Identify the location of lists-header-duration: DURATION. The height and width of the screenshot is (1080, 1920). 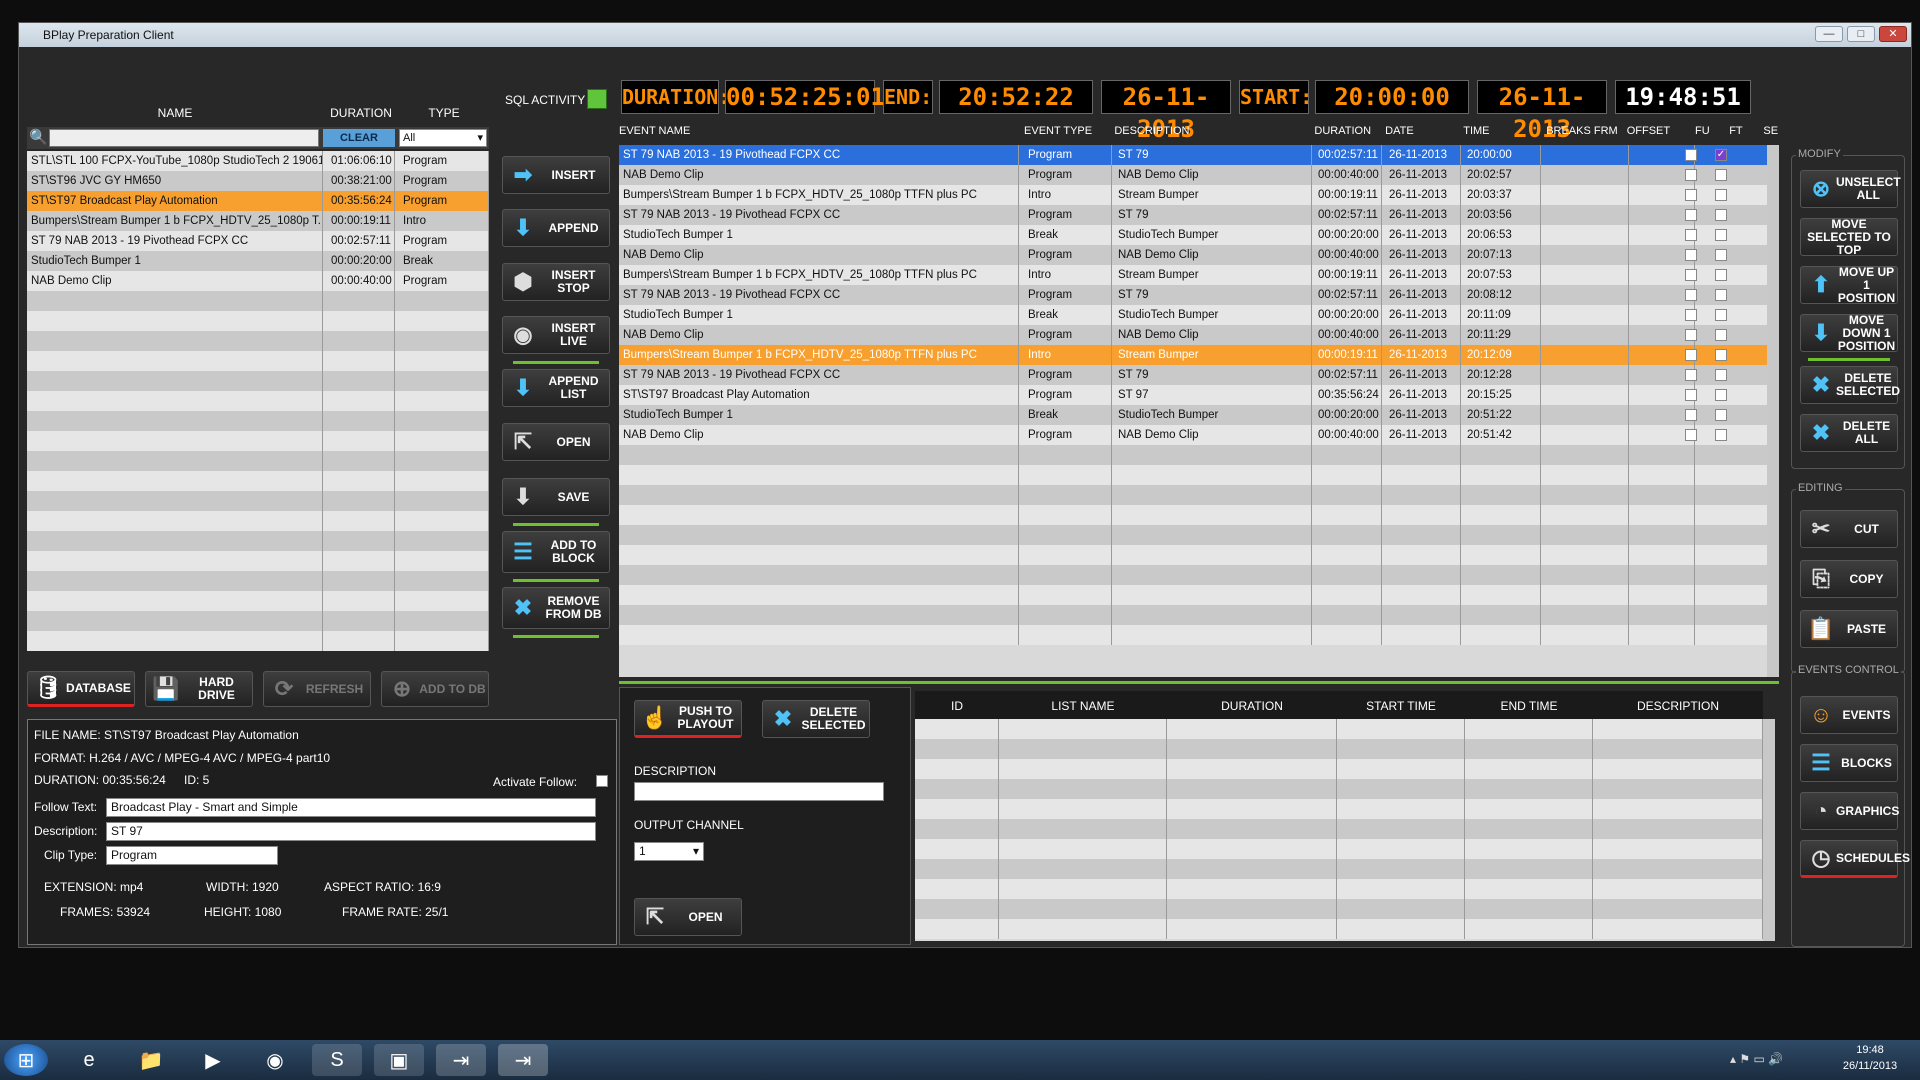
(1252, 706).